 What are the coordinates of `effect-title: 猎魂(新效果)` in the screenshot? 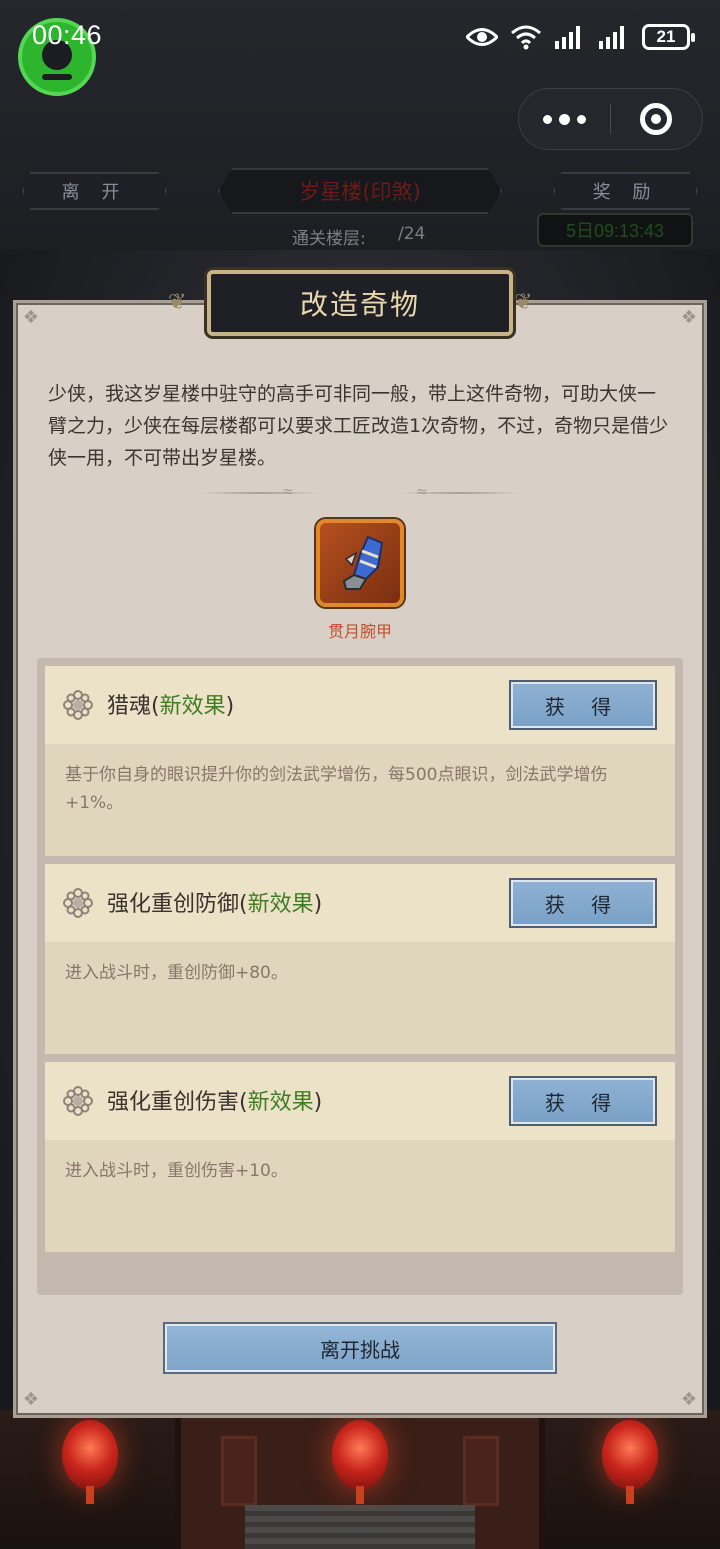 It's located at (171, 706).